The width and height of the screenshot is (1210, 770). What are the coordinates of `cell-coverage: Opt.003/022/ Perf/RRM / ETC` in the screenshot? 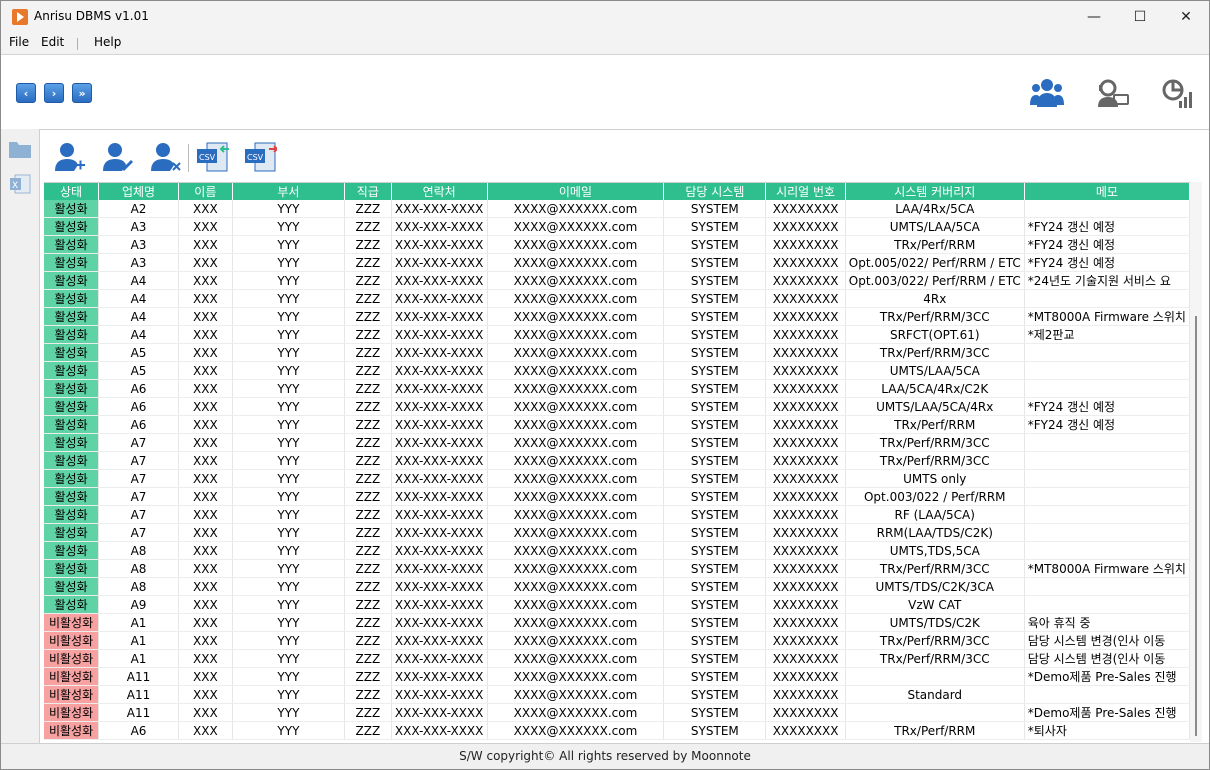 It's located at (935, 280).